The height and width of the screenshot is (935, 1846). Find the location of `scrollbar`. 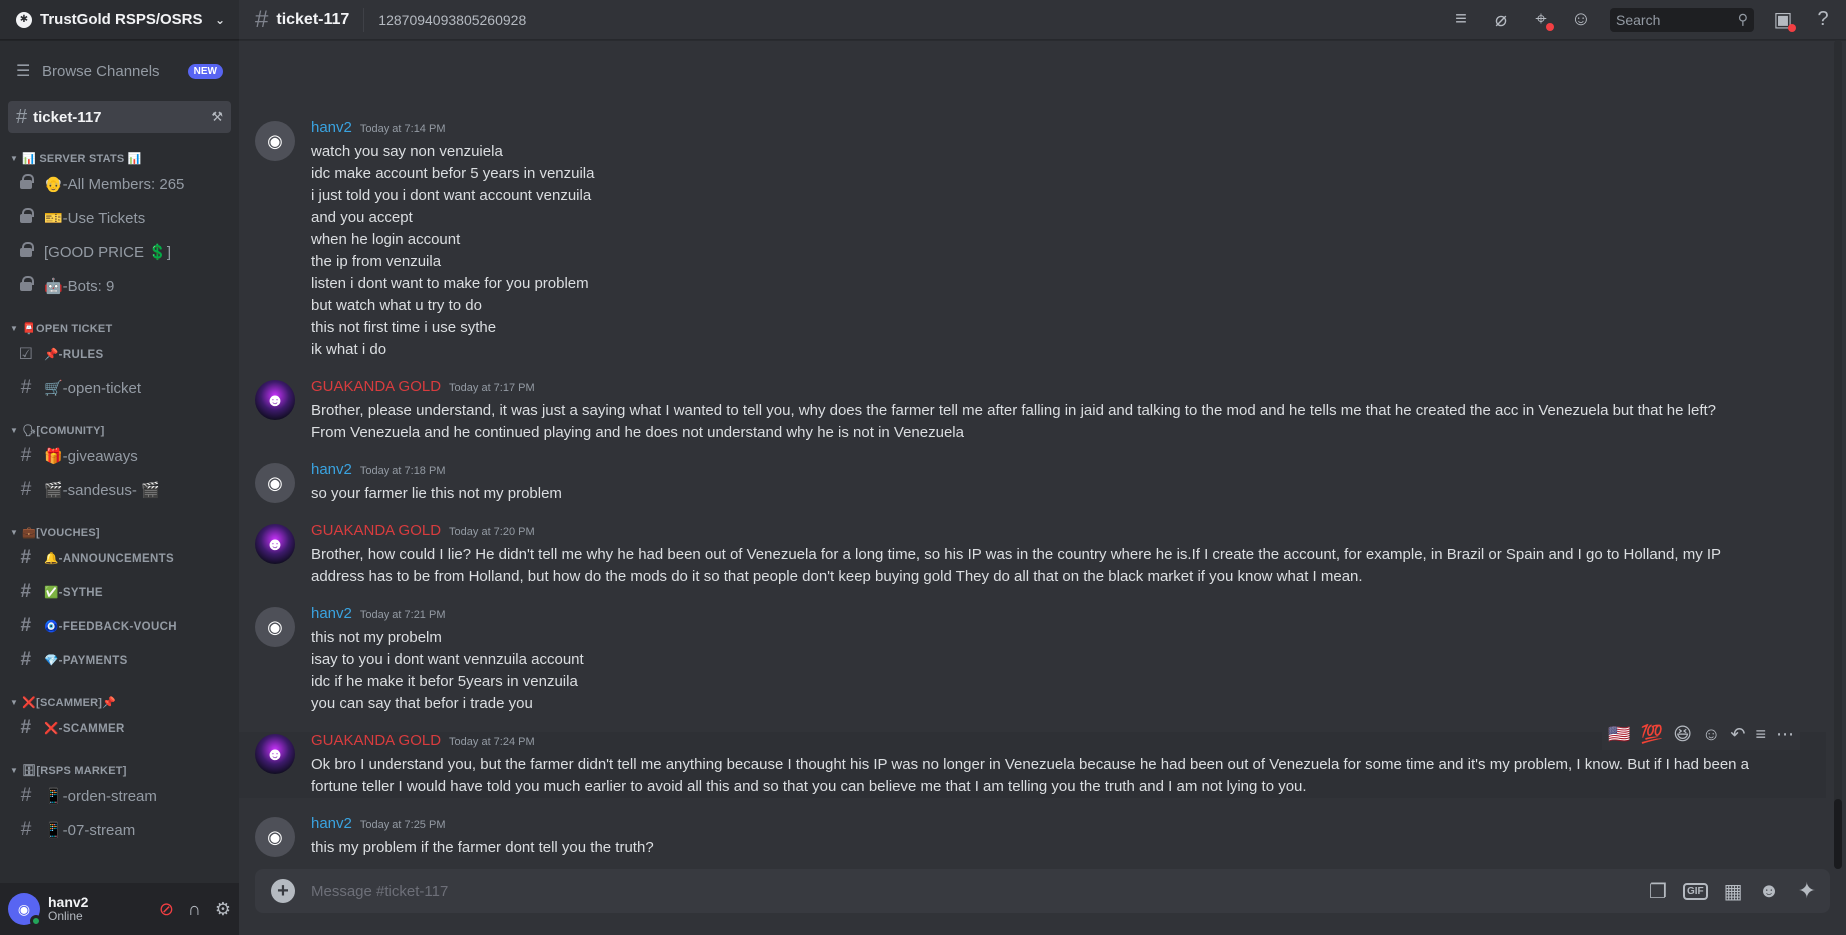

scrollbar is located at coordinates (1838, 454).